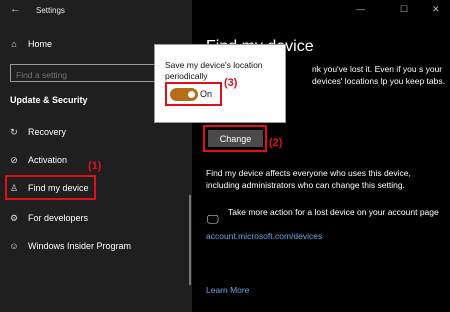 The height and width of the screenshot is (312, 450). I want to click on sidebar-item-label: For developers, so click(58, 218).